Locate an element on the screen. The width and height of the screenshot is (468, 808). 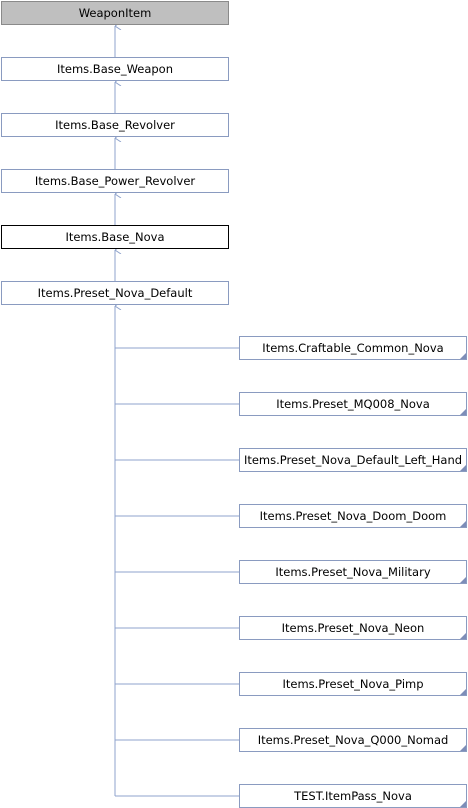
class-node-child: Items.Craftable_Common_Nova is located at coordinates (353, 348).